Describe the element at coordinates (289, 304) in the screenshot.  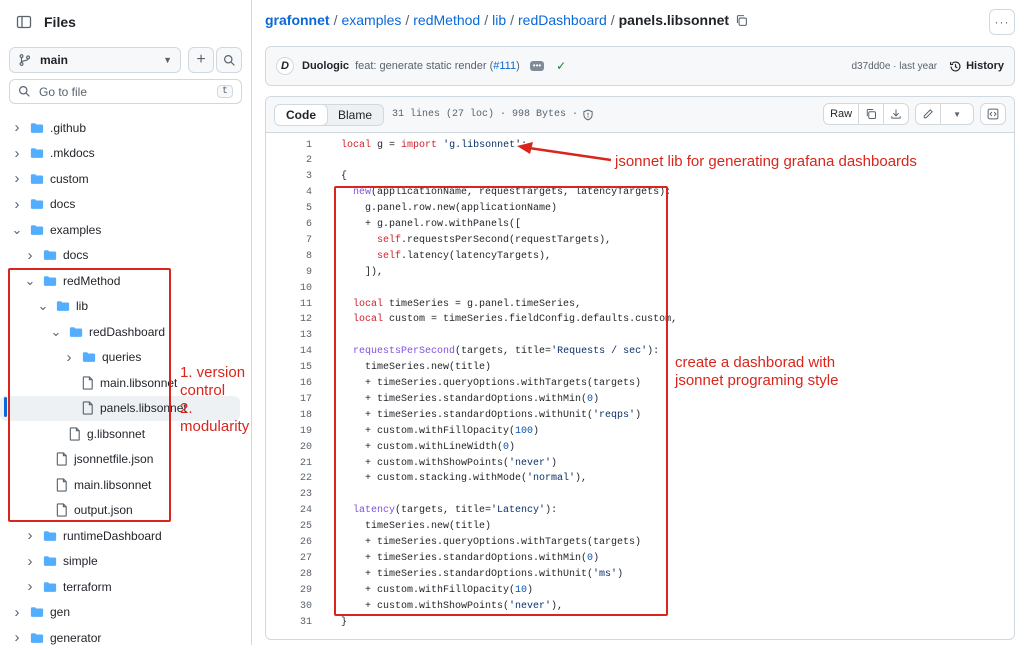
I see `line-number: 11` at that location.